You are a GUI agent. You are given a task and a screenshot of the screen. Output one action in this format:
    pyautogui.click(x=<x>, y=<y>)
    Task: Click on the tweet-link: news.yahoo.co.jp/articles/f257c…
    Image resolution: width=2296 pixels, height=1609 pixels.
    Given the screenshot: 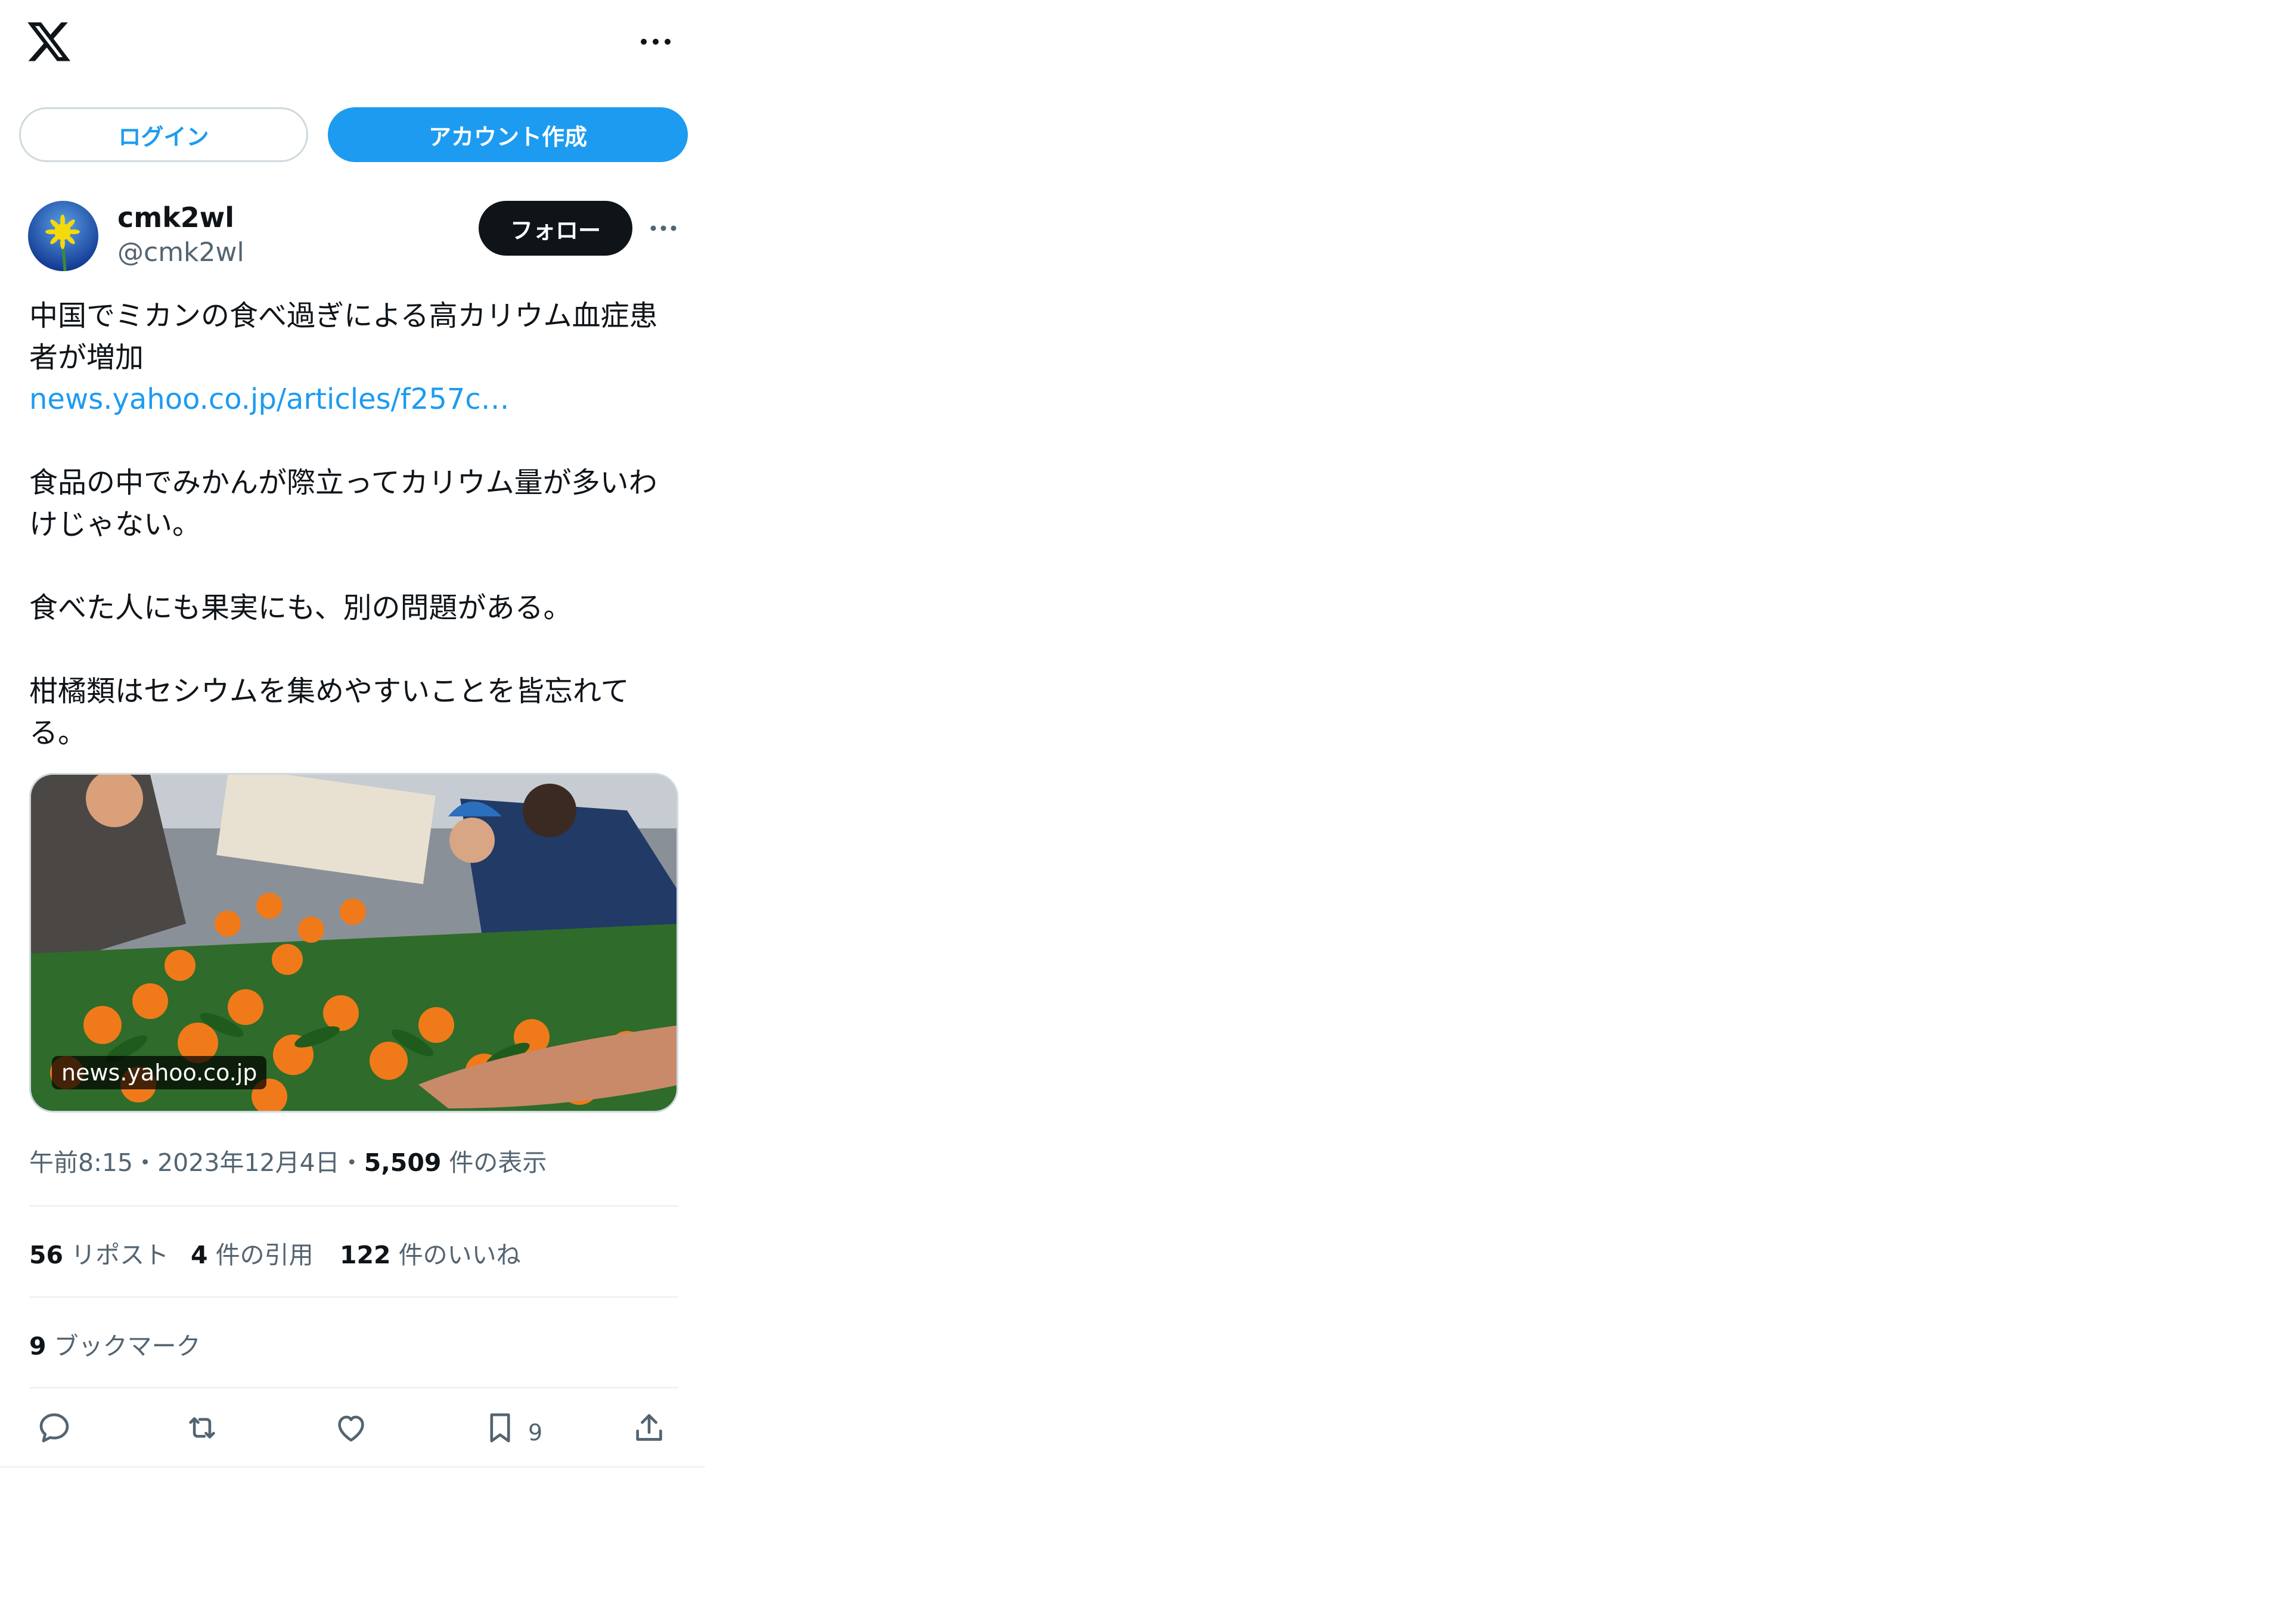 What is the action you would take?
    pyautogui.click(x=270, y=399)
    